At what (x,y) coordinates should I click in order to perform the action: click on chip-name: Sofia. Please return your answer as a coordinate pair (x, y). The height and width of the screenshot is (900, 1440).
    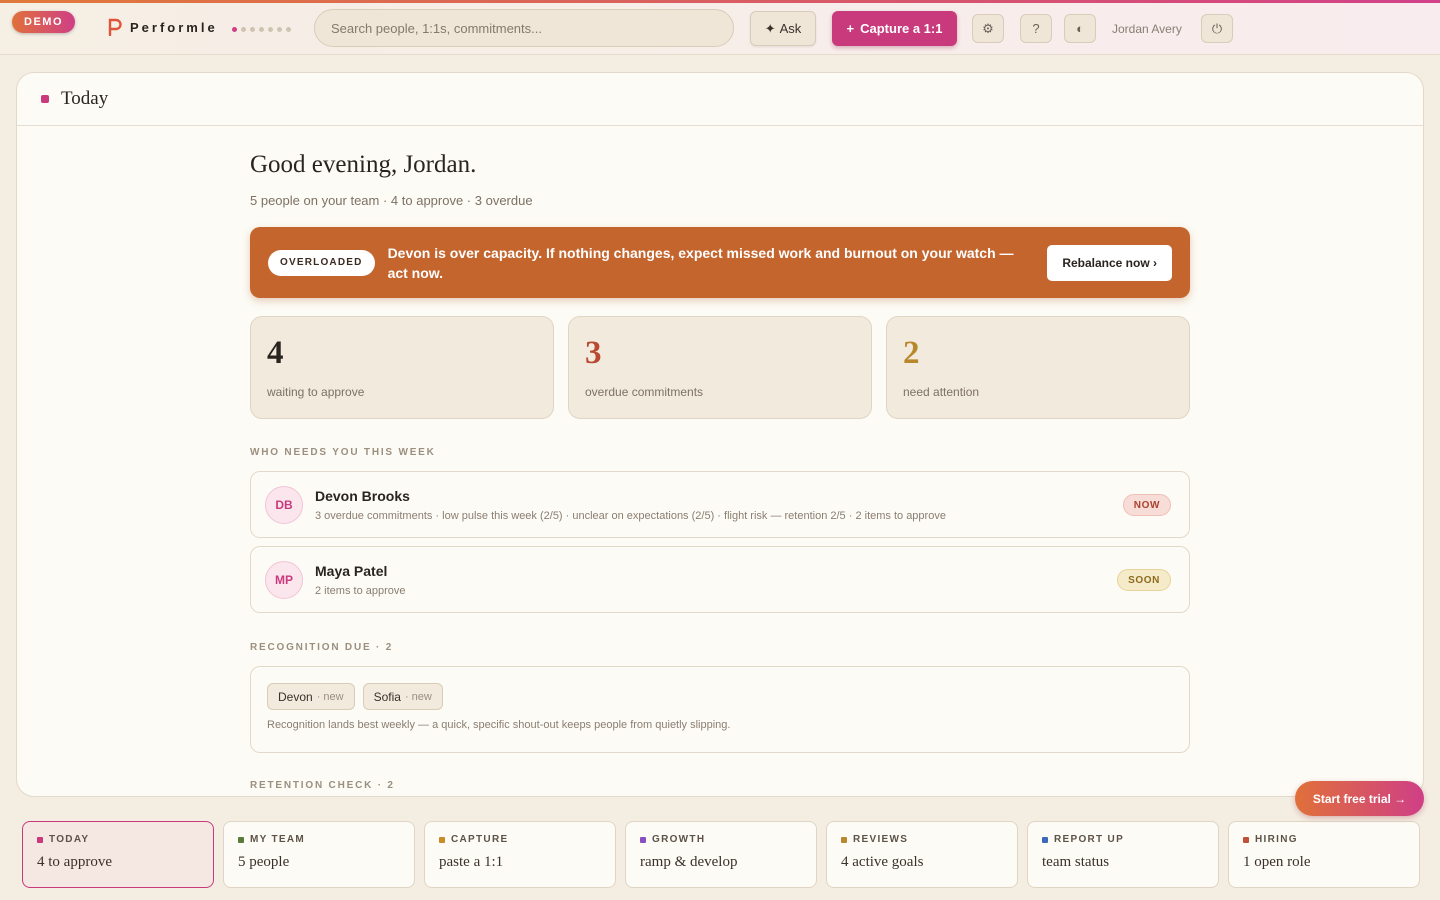
    Looking at the image, I should click on (387, 696).